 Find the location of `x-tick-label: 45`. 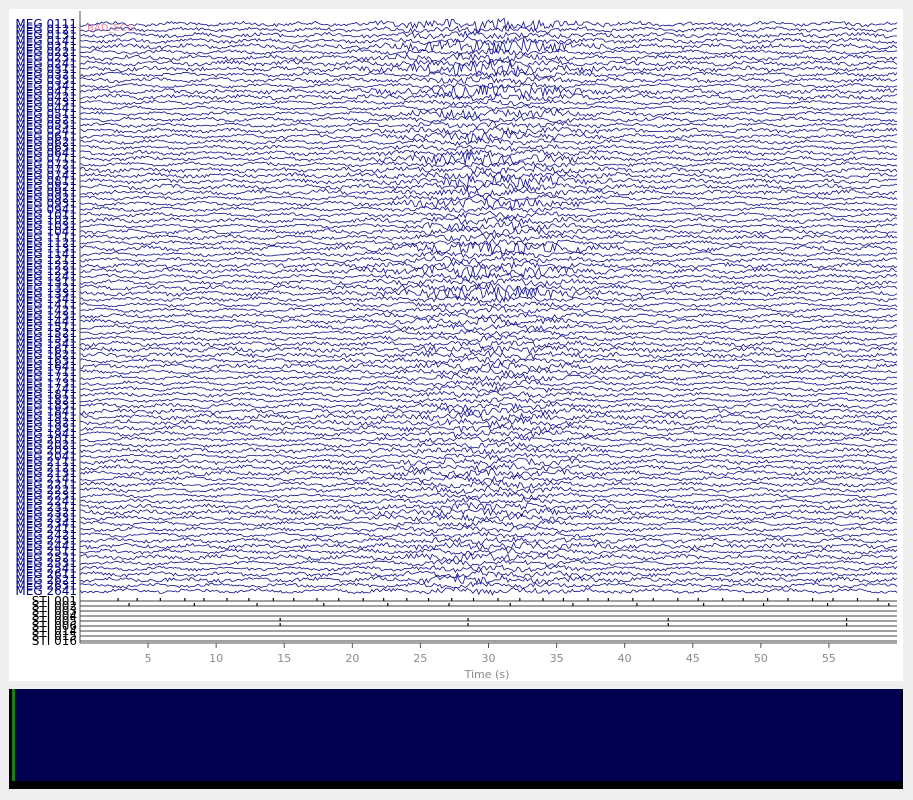

x-tick-label: 45 is located at coordinates (693, 658).